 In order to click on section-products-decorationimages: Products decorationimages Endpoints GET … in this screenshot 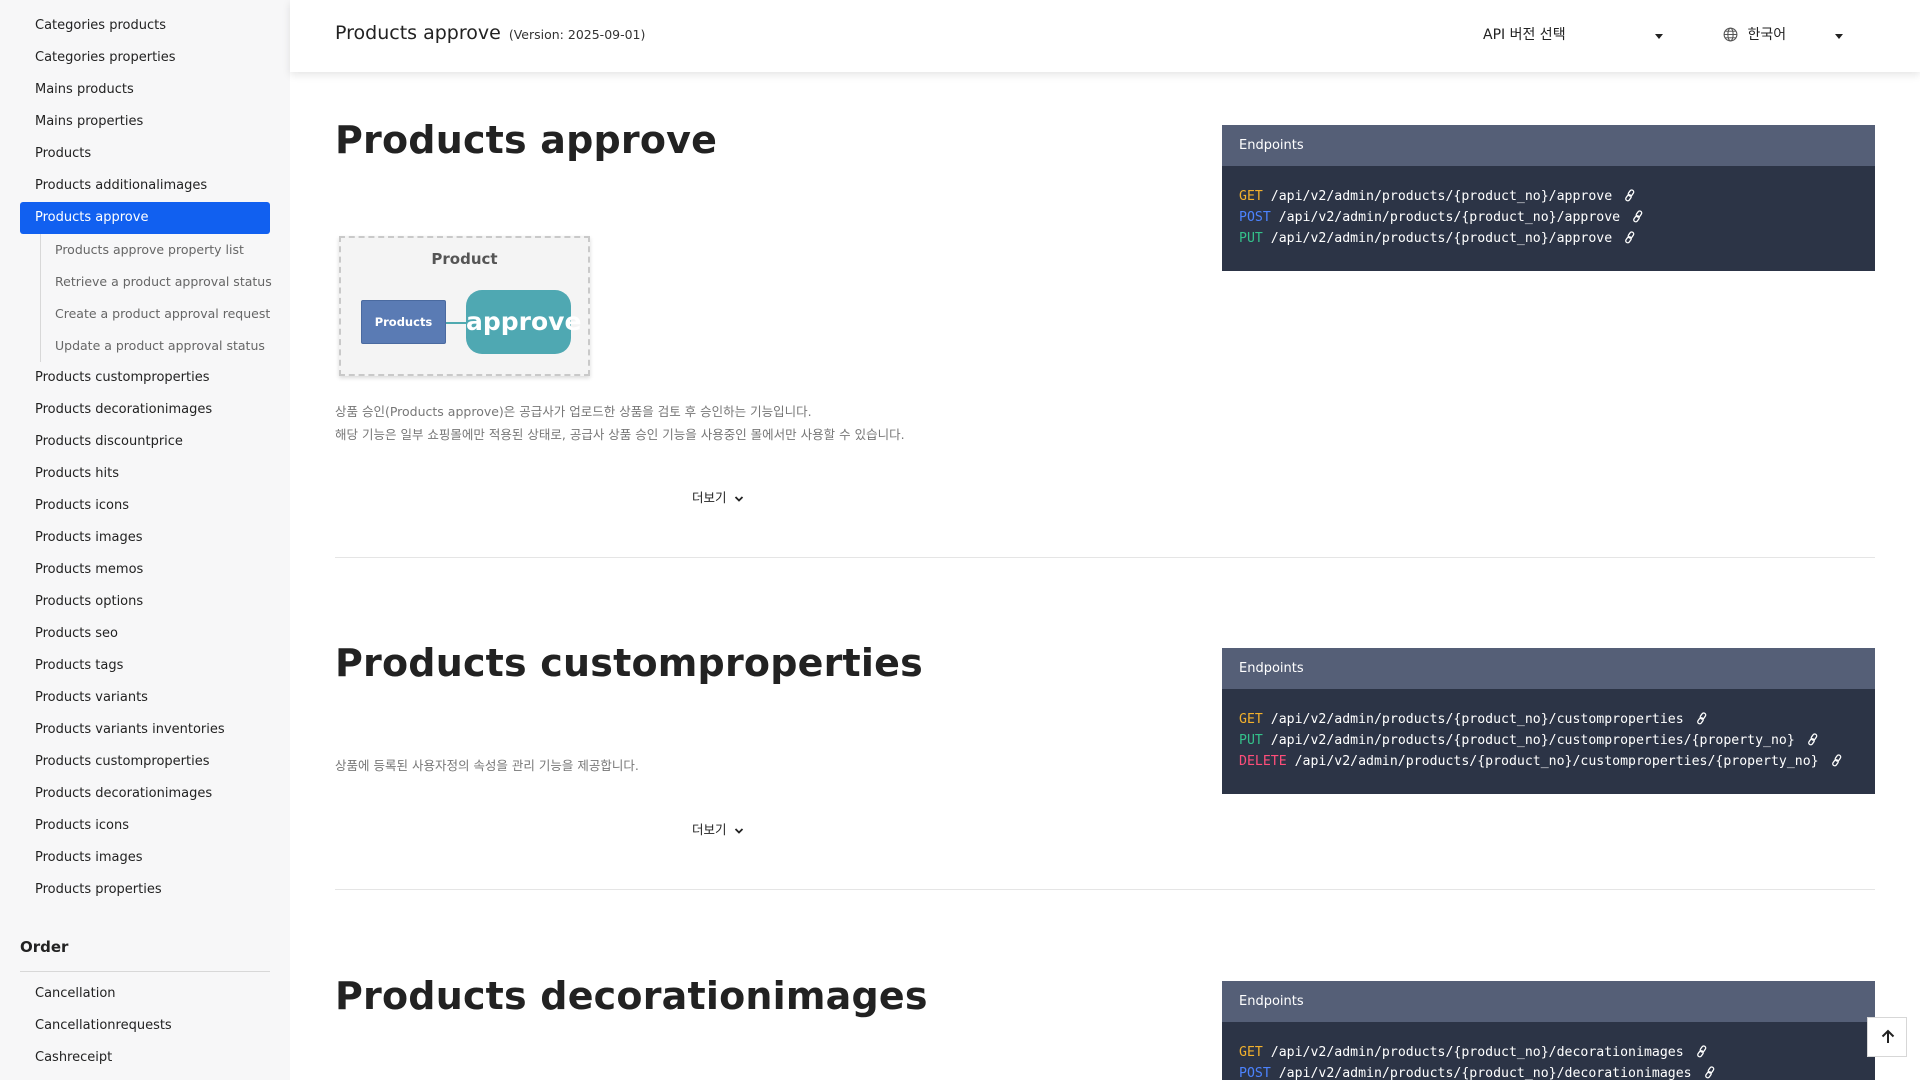, I will do `click(1105, 1027)`.